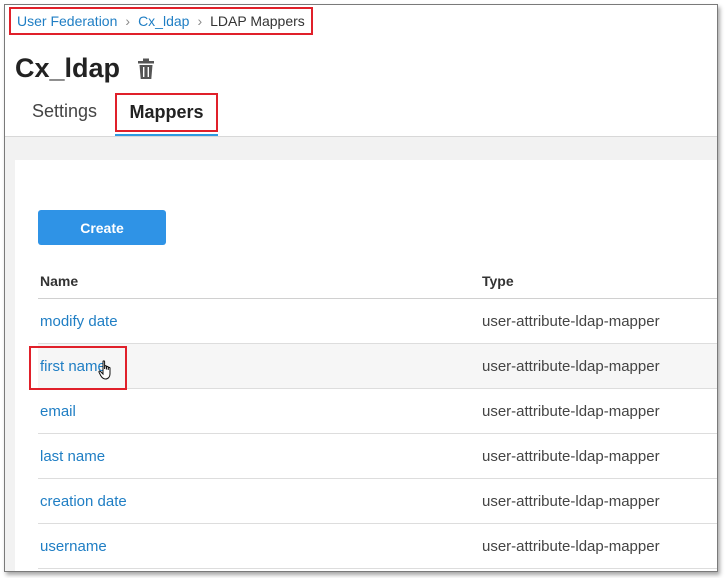 This screenshot has height=578, width=726. Describe the element at coordinates (104, 369) in the screenshot. I see `hand-cursor-icon` at that location.